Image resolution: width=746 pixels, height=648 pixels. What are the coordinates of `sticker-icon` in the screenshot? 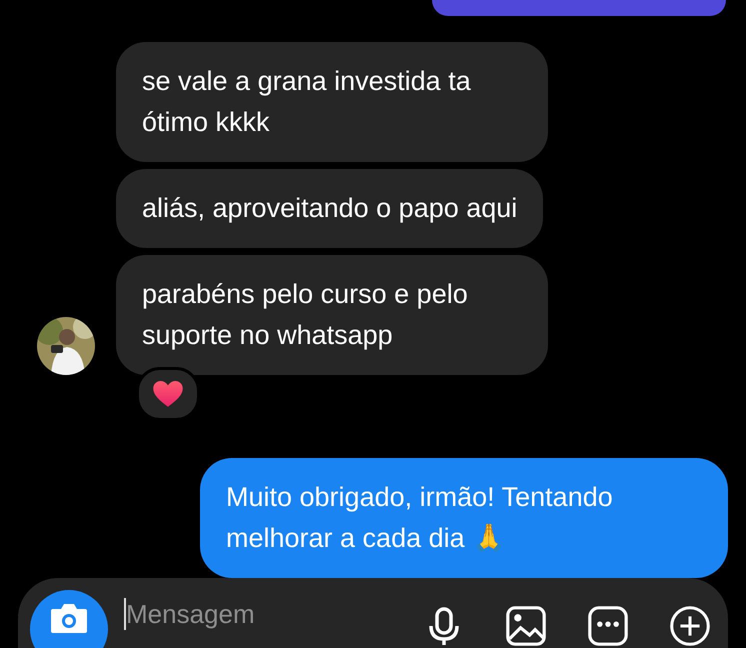 It's located at (608, 626).